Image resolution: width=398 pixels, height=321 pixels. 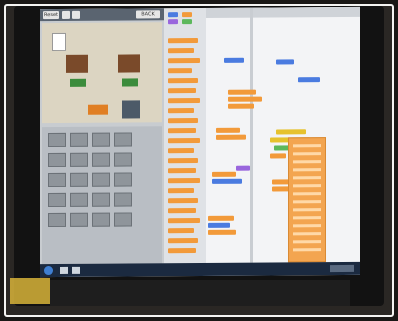 I want to click on monitor-stand, so click(x=200, y=293).